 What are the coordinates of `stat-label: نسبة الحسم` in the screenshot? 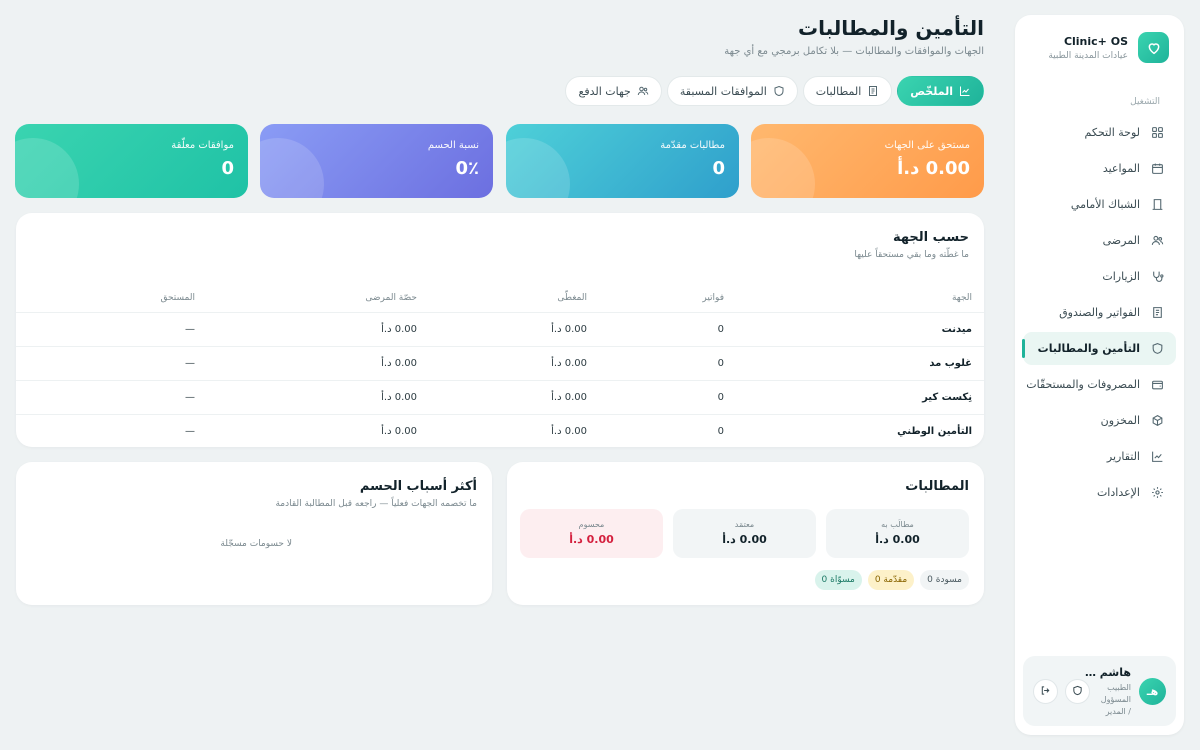 It's located at (453, 145).